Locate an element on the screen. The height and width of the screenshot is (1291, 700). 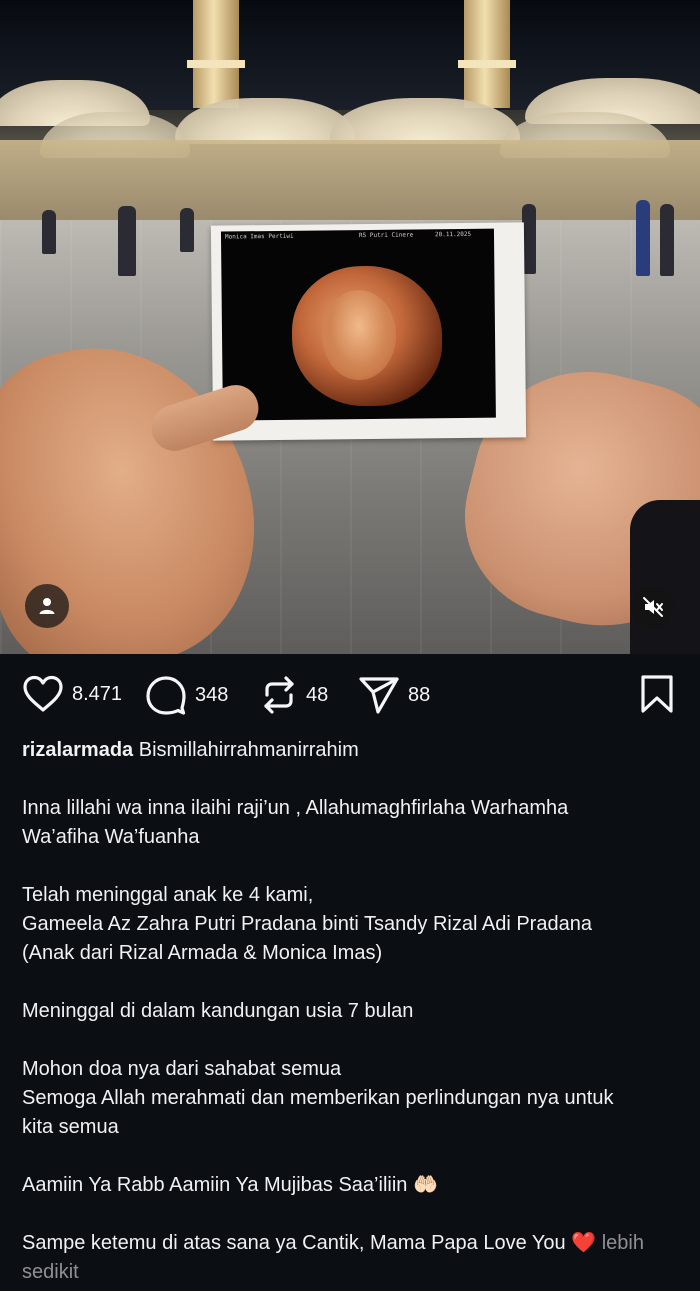
mosque-arcade is located at coordinates (350, 180).